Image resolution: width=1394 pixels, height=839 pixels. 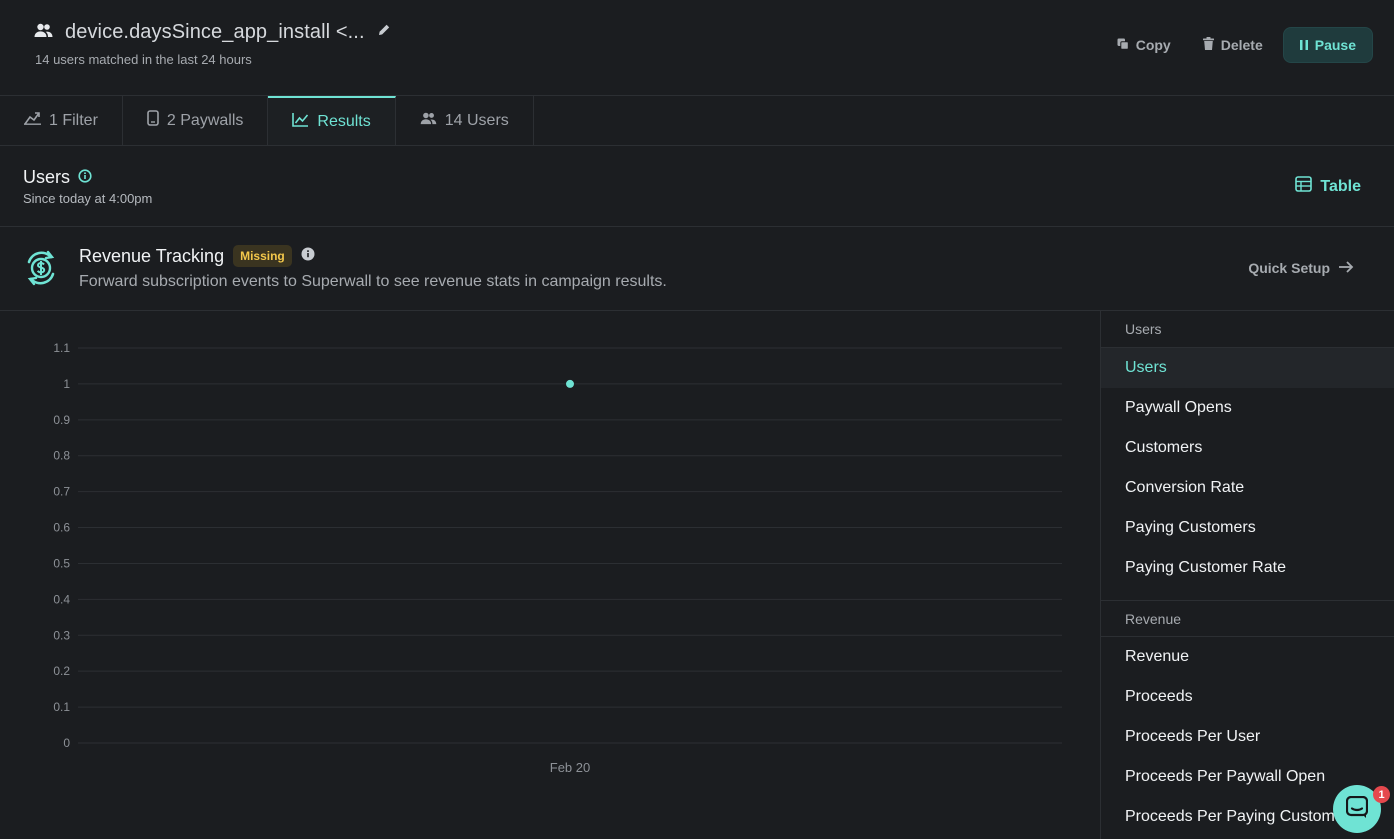 I want to click on y-tick-label: 1.1, so click(x=61, y=348).